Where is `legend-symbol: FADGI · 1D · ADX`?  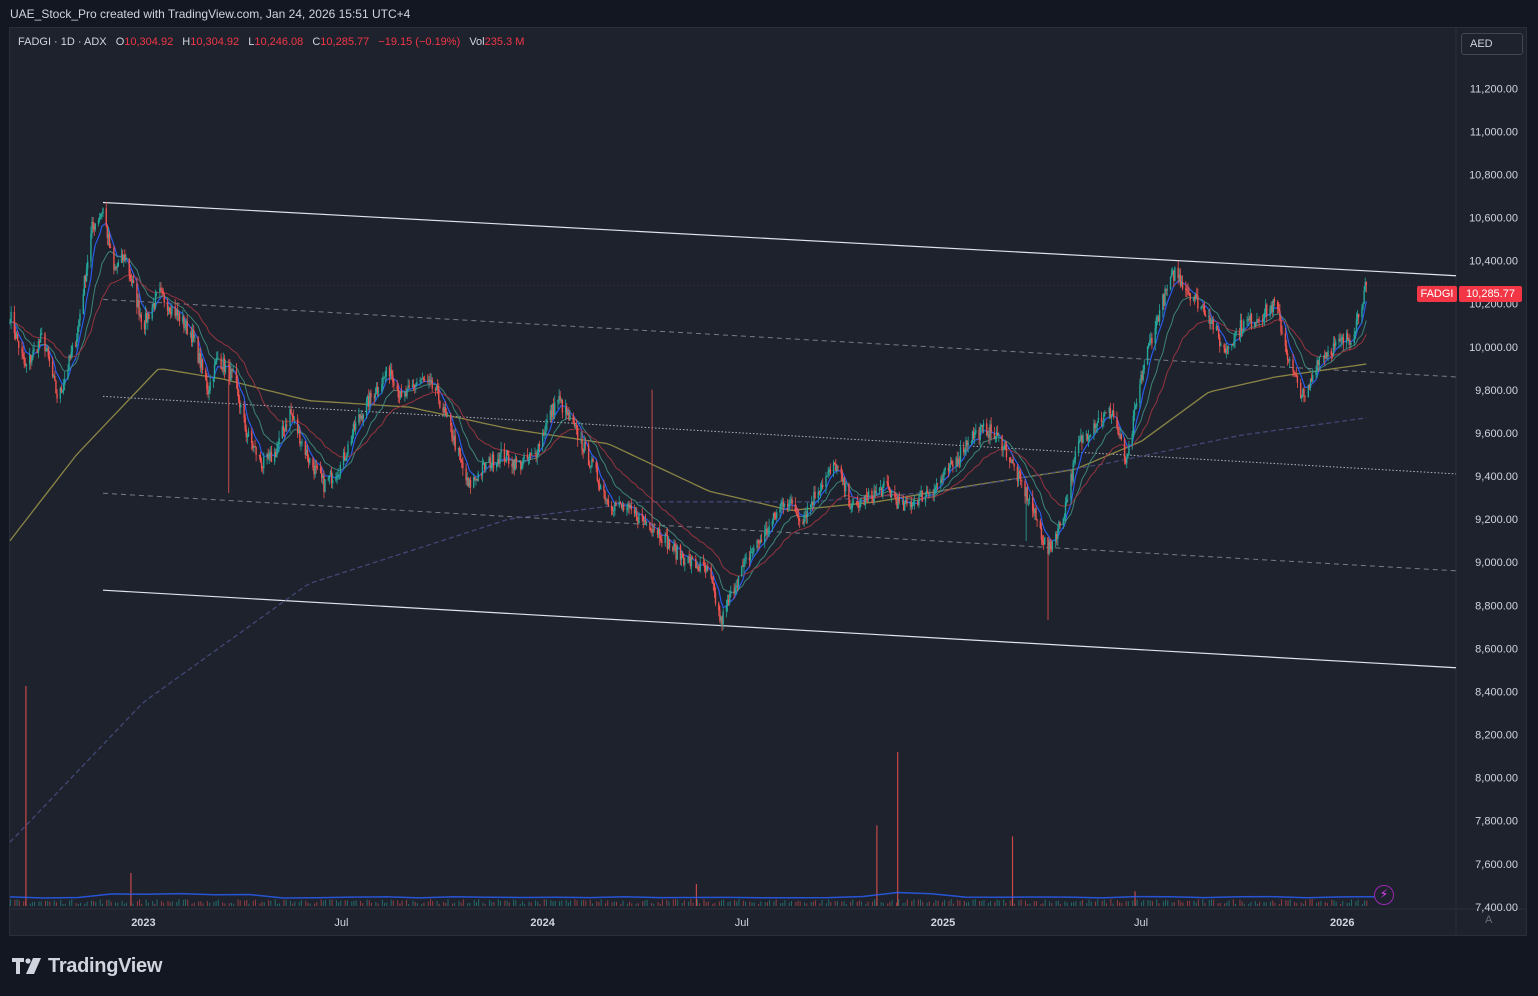
legend-symbol: FADGI · 1D · ADX is located at coordinates (62, 42).